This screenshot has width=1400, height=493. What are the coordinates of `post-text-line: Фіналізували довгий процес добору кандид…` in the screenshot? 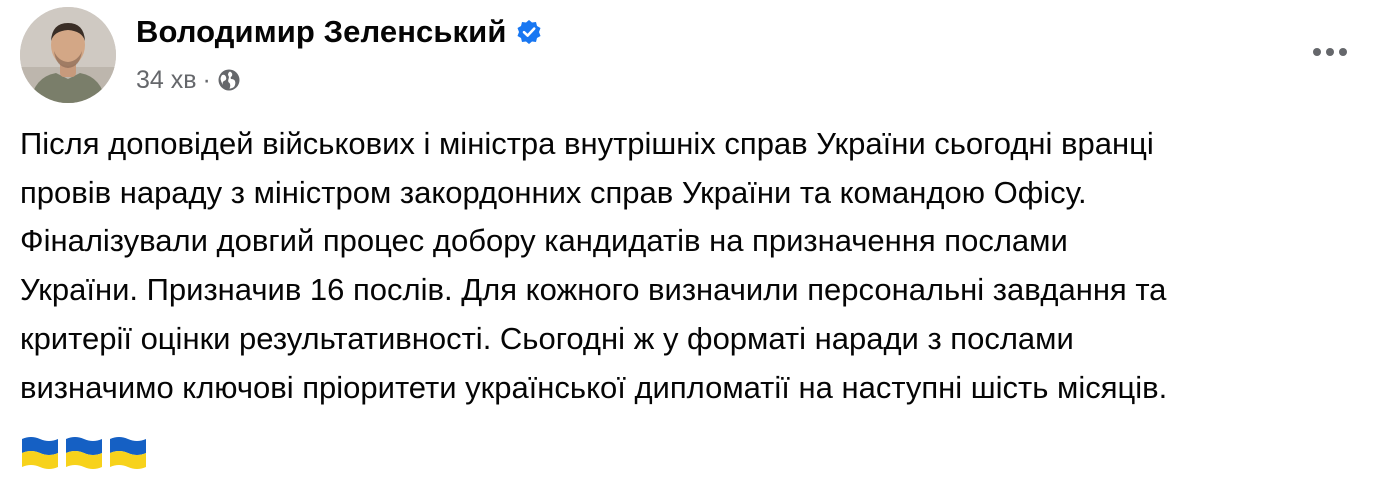 It's located at (544, 241).